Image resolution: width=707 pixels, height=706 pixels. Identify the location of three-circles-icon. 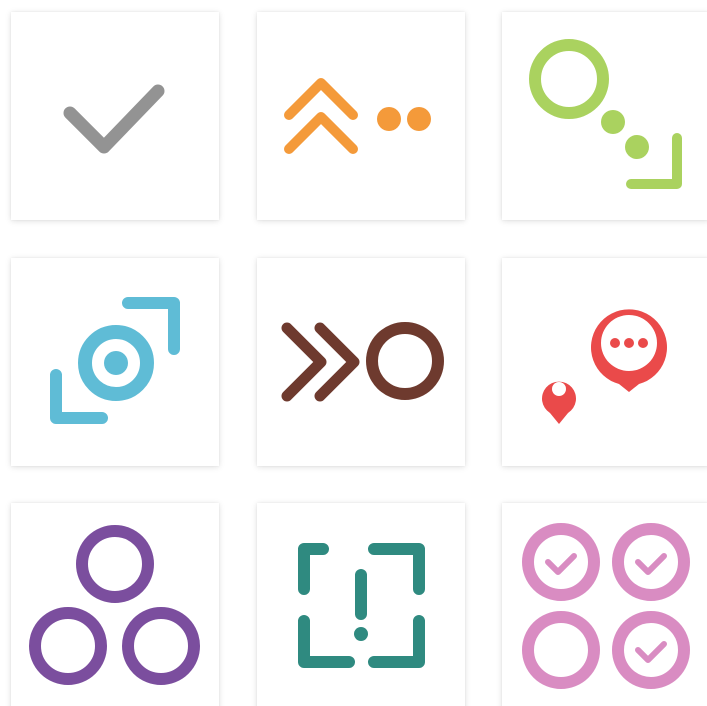
(114, 605).